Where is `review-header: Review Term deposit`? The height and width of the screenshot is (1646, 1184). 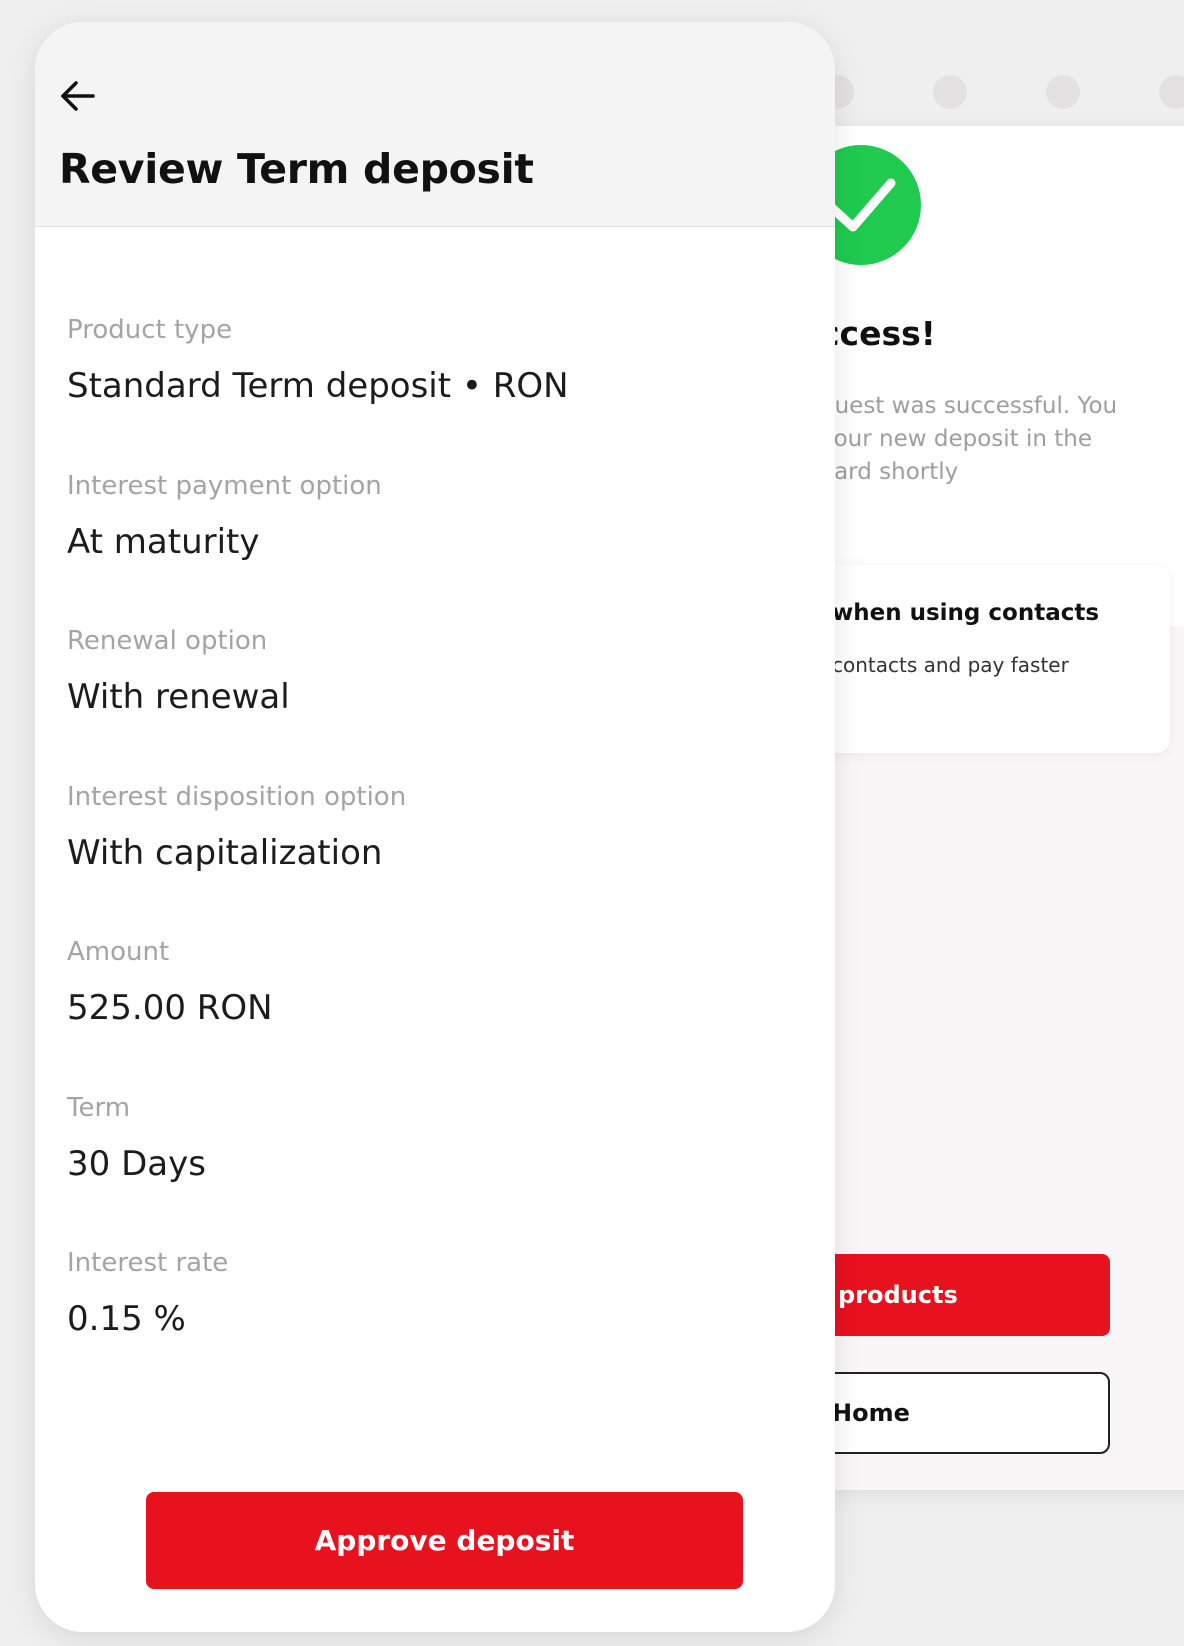 review-header: Review Term deposit is located at coordinates (435, 124).